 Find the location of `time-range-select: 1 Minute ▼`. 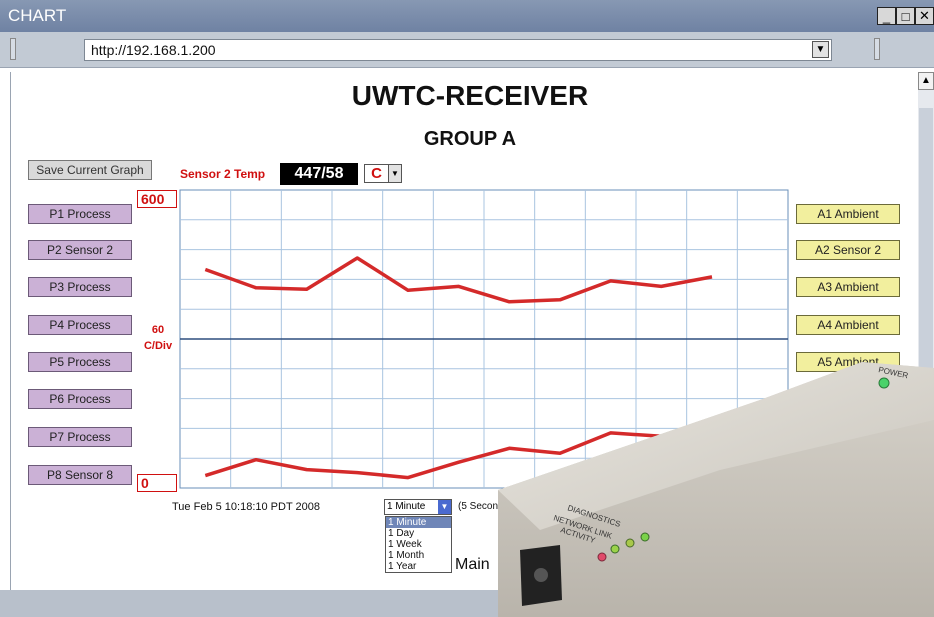

time-range-select: 1 Minute ▼ is located at coordinates (418, 507).